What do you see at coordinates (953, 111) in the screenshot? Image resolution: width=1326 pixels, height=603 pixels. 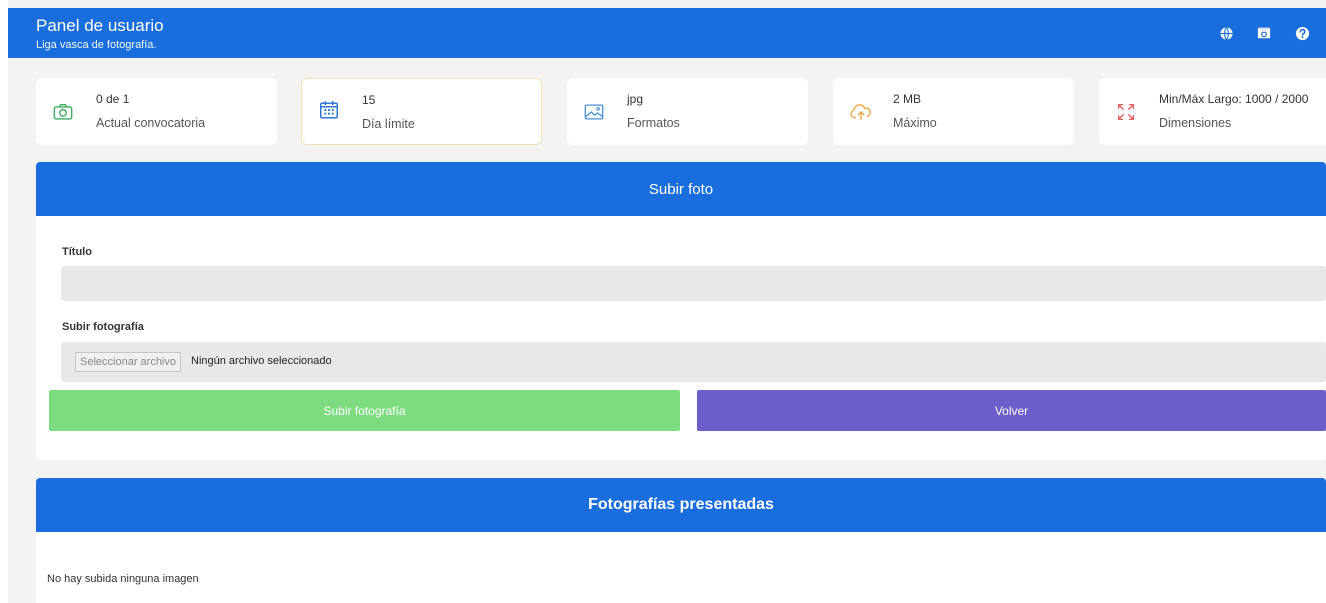 I see `stat-card-maximo: 2 MB Máximo` at bounding box center [953, 111].